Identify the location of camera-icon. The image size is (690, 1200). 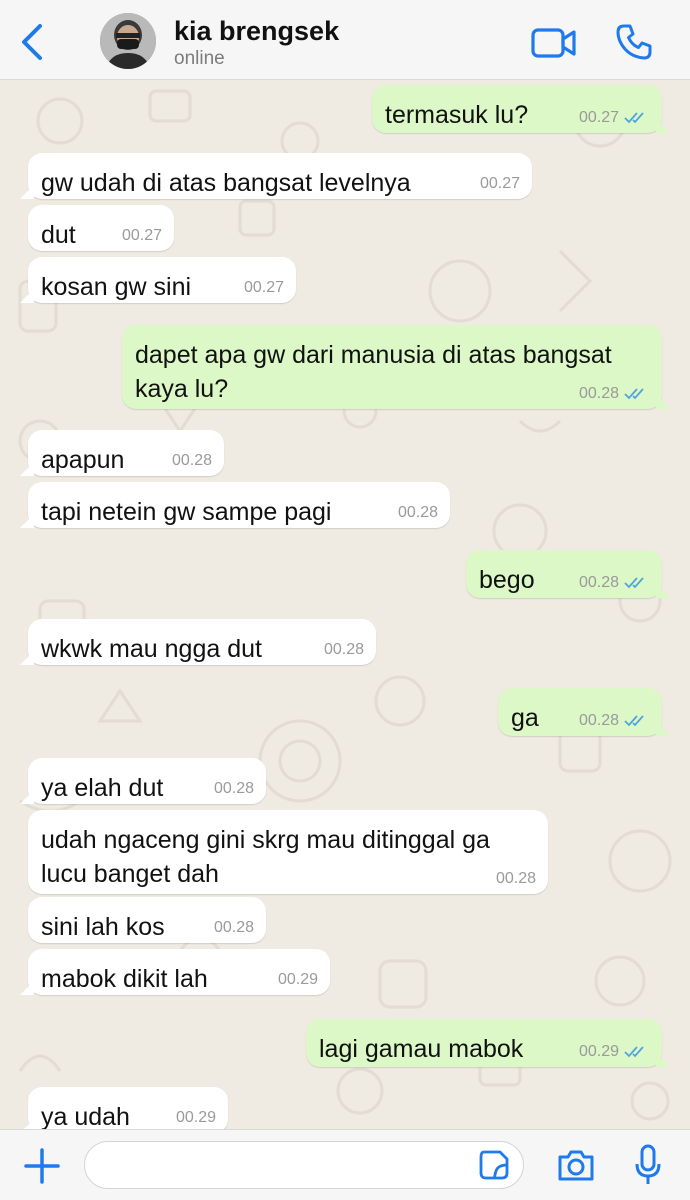
(576, 1165).